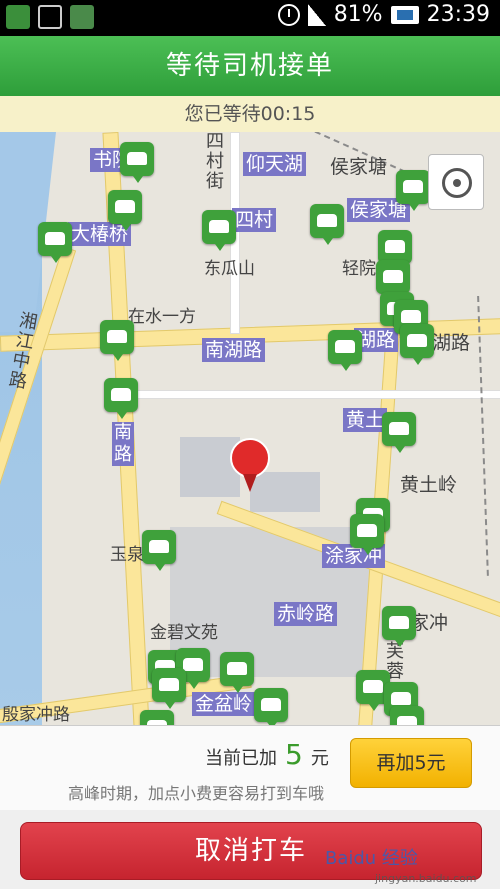 The height and width of the screenshot is (889, 500). Describe the element at coordinates (319, 758) in the screenshot. I see `tip-unit: 元` at that location.